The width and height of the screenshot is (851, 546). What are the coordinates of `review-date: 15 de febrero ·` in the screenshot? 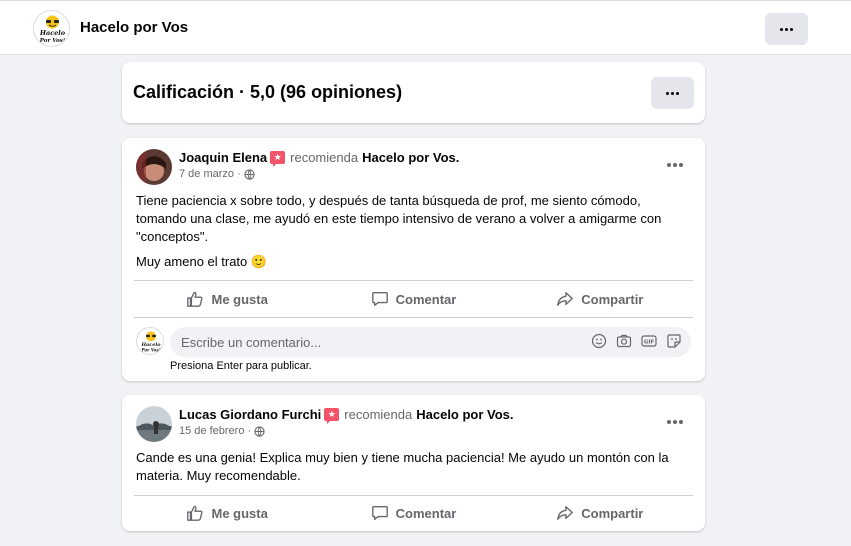 It's located at (215, 431).